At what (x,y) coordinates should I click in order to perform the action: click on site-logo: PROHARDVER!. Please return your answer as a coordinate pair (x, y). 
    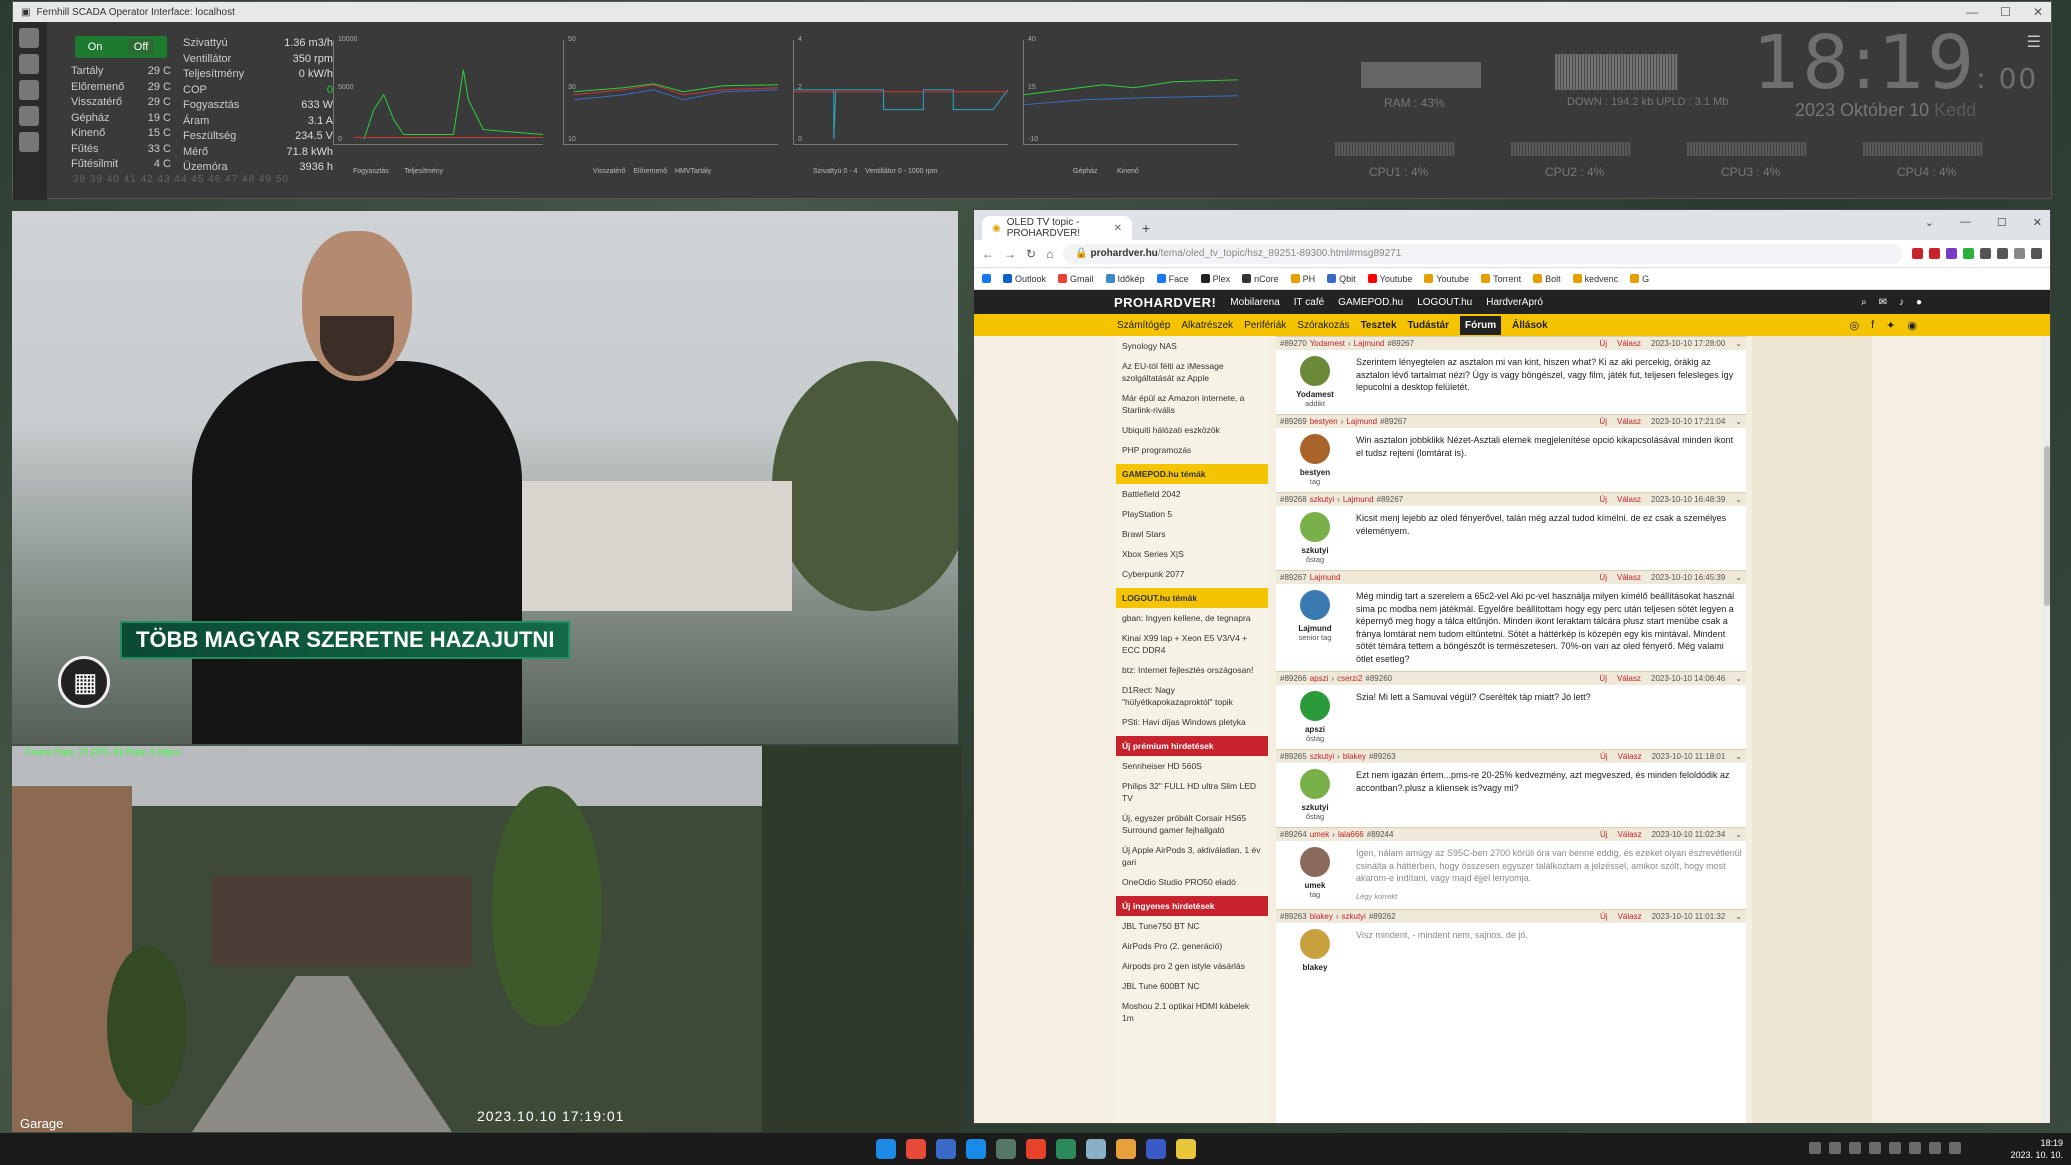
    Looking at the image, I should click on (1165, 302).